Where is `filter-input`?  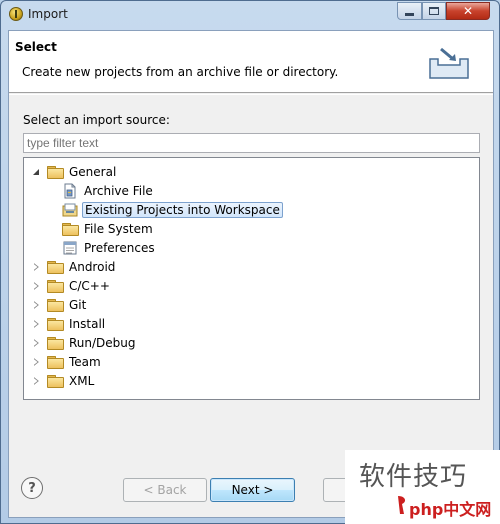
filter-input is located at coordinates (251, 143).